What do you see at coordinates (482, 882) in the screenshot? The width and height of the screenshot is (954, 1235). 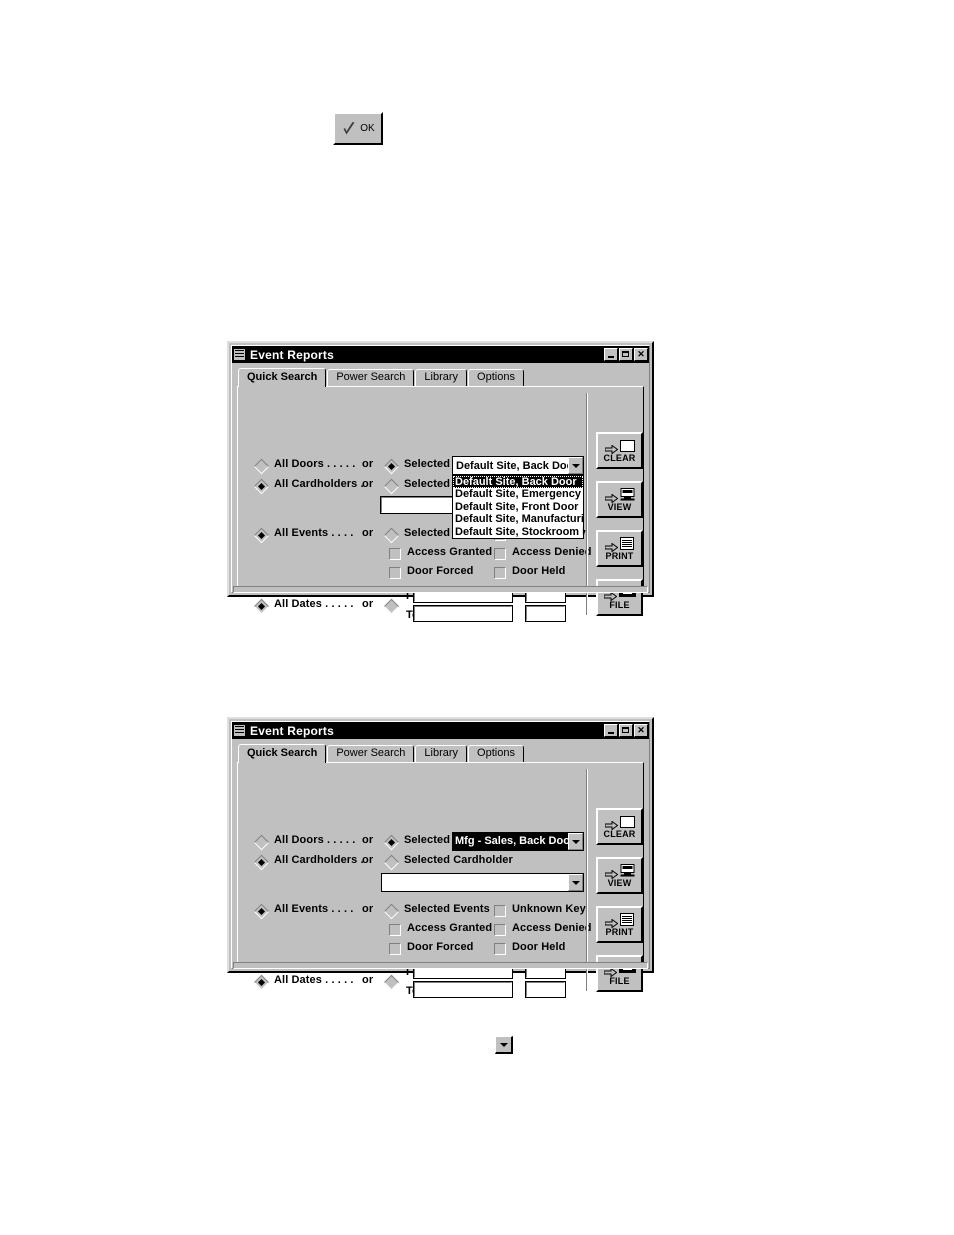 I see `cardholder-combo` at bounding box center [482, 882].